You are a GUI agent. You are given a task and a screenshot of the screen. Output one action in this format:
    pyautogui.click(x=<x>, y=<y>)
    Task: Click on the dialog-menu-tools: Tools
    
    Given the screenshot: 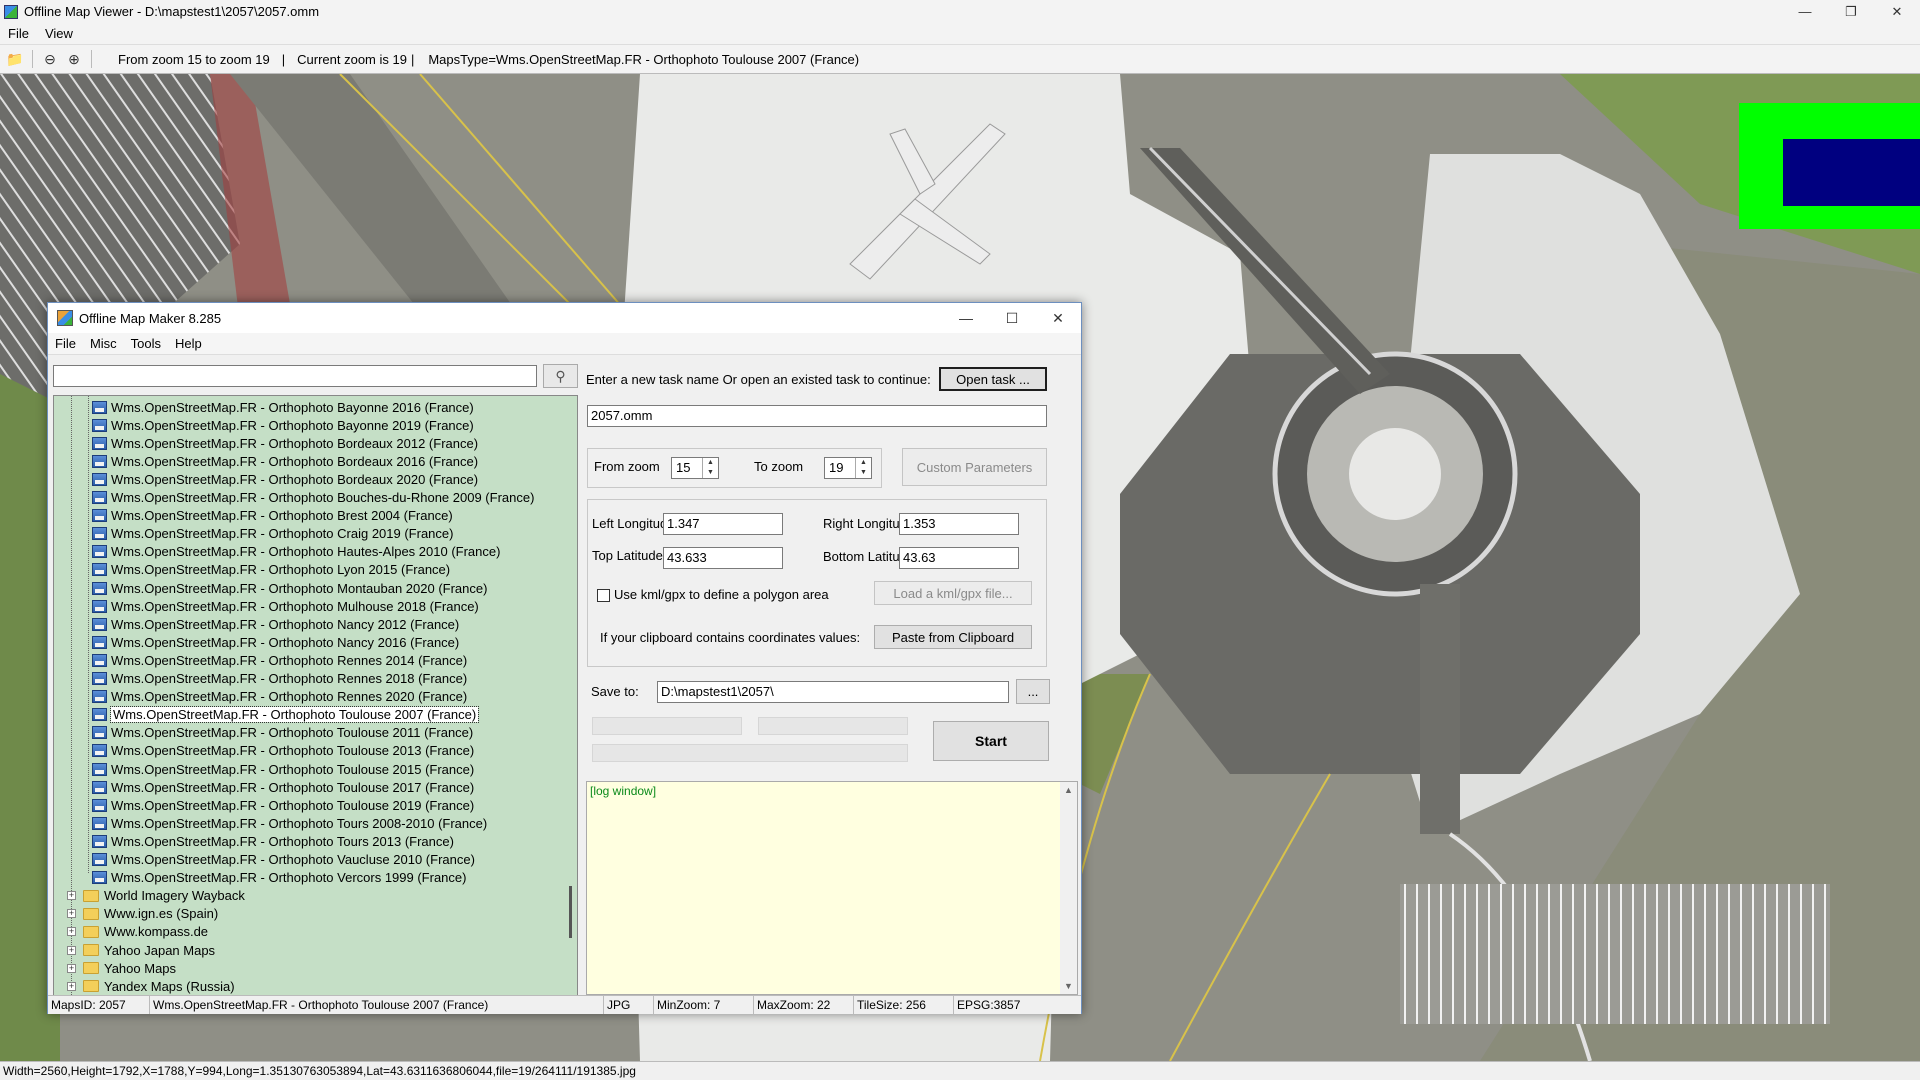 What is the action you would take?
    pyautogui.click(x=146, y=343)
    